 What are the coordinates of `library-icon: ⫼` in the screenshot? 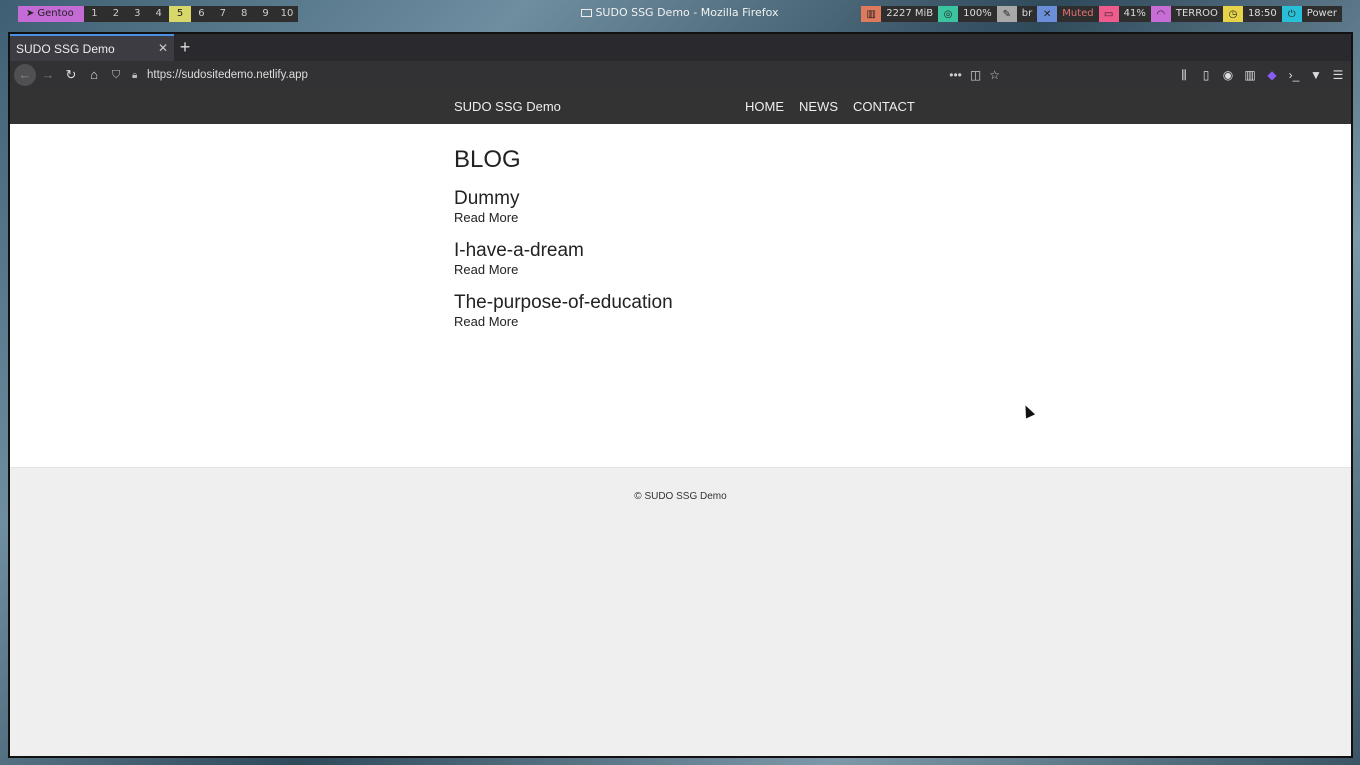 It's located at (1184, 75).